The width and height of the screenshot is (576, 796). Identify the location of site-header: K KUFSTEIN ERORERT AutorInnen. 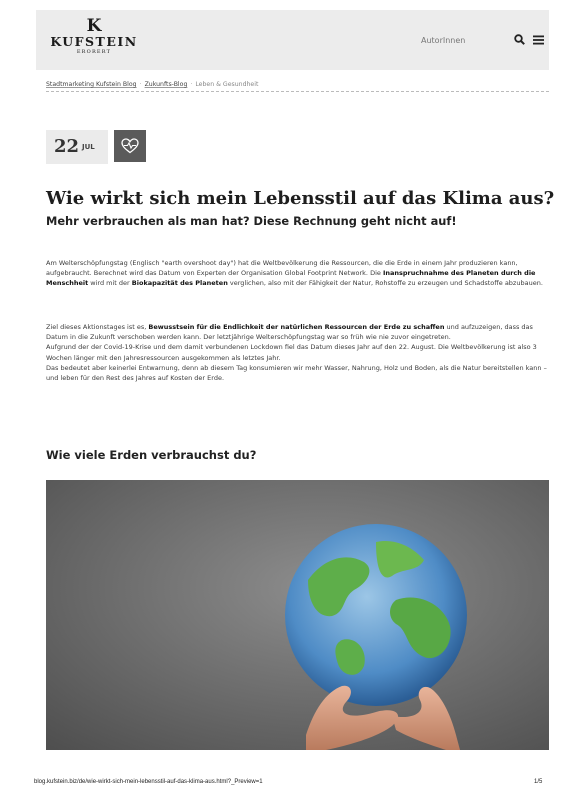
(292, 40).